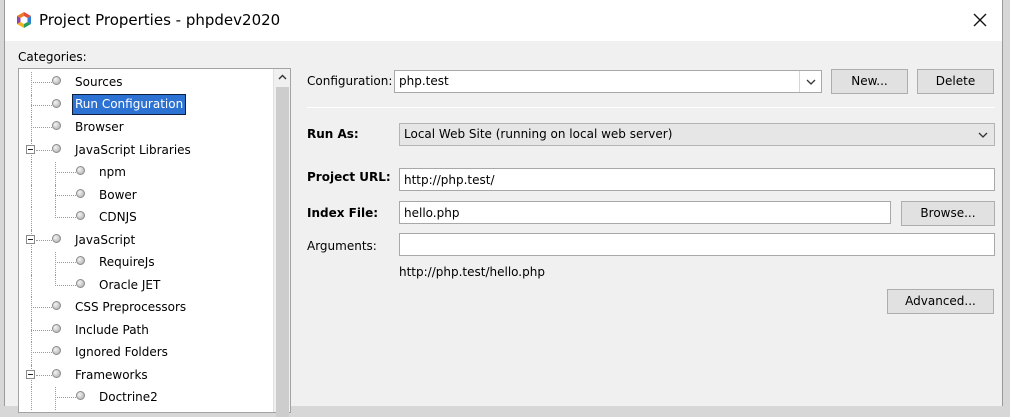 The height and width of the screenshot is (417, 1010). What do you see at coordinates (129, 104) in the screenshot?
I see `tree-item-label: Run Configuration` at bounding box center [129, 104].